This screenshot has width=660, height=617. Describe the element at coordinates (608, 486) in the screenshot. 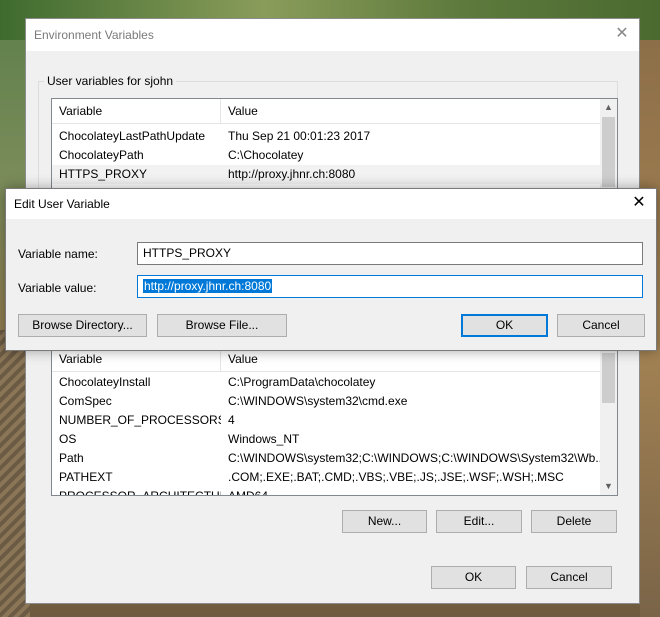

I see `chevron-down-icon: ▼` at that location.